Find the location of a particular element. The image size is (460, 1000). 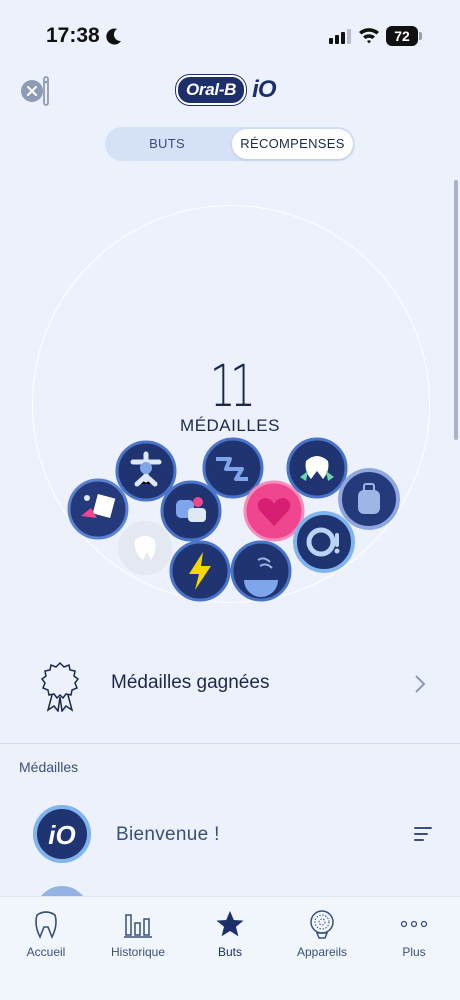

oral-b-io-logo: Oral-B iO is located at coordinates (226, 90).